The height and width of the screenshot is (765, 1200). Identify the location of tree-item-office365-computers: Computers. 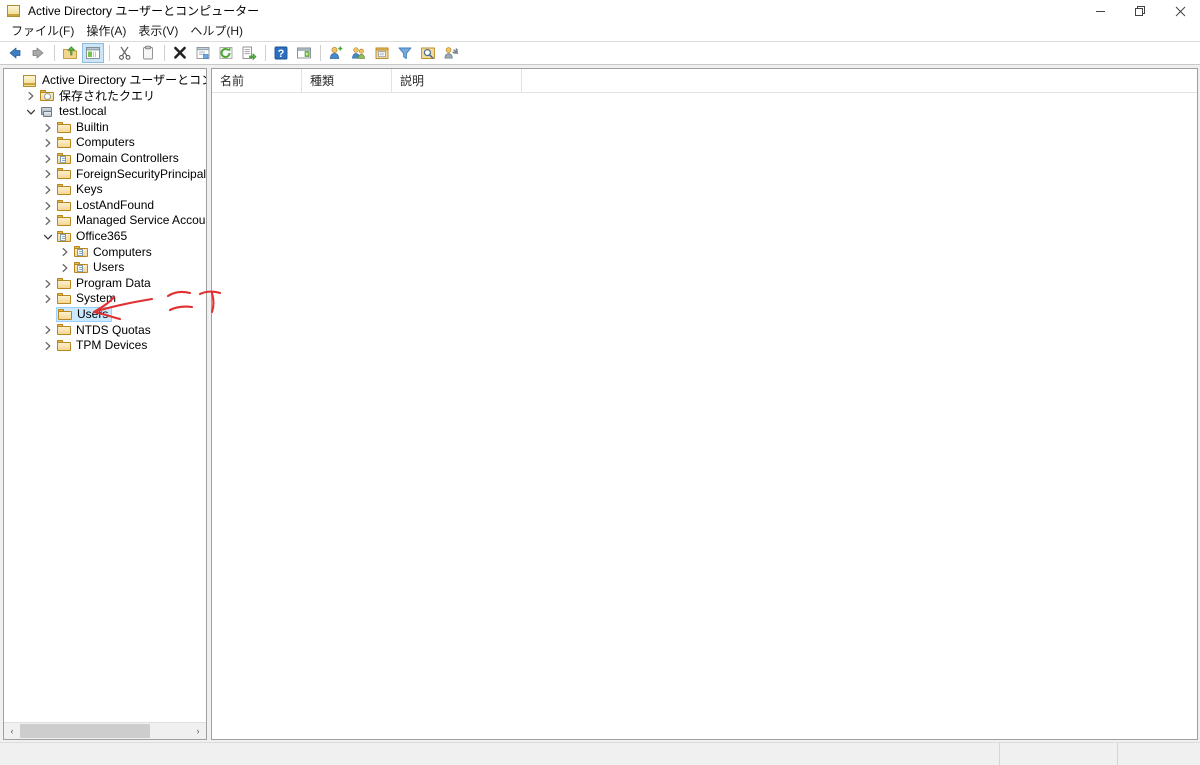
(105, 253).